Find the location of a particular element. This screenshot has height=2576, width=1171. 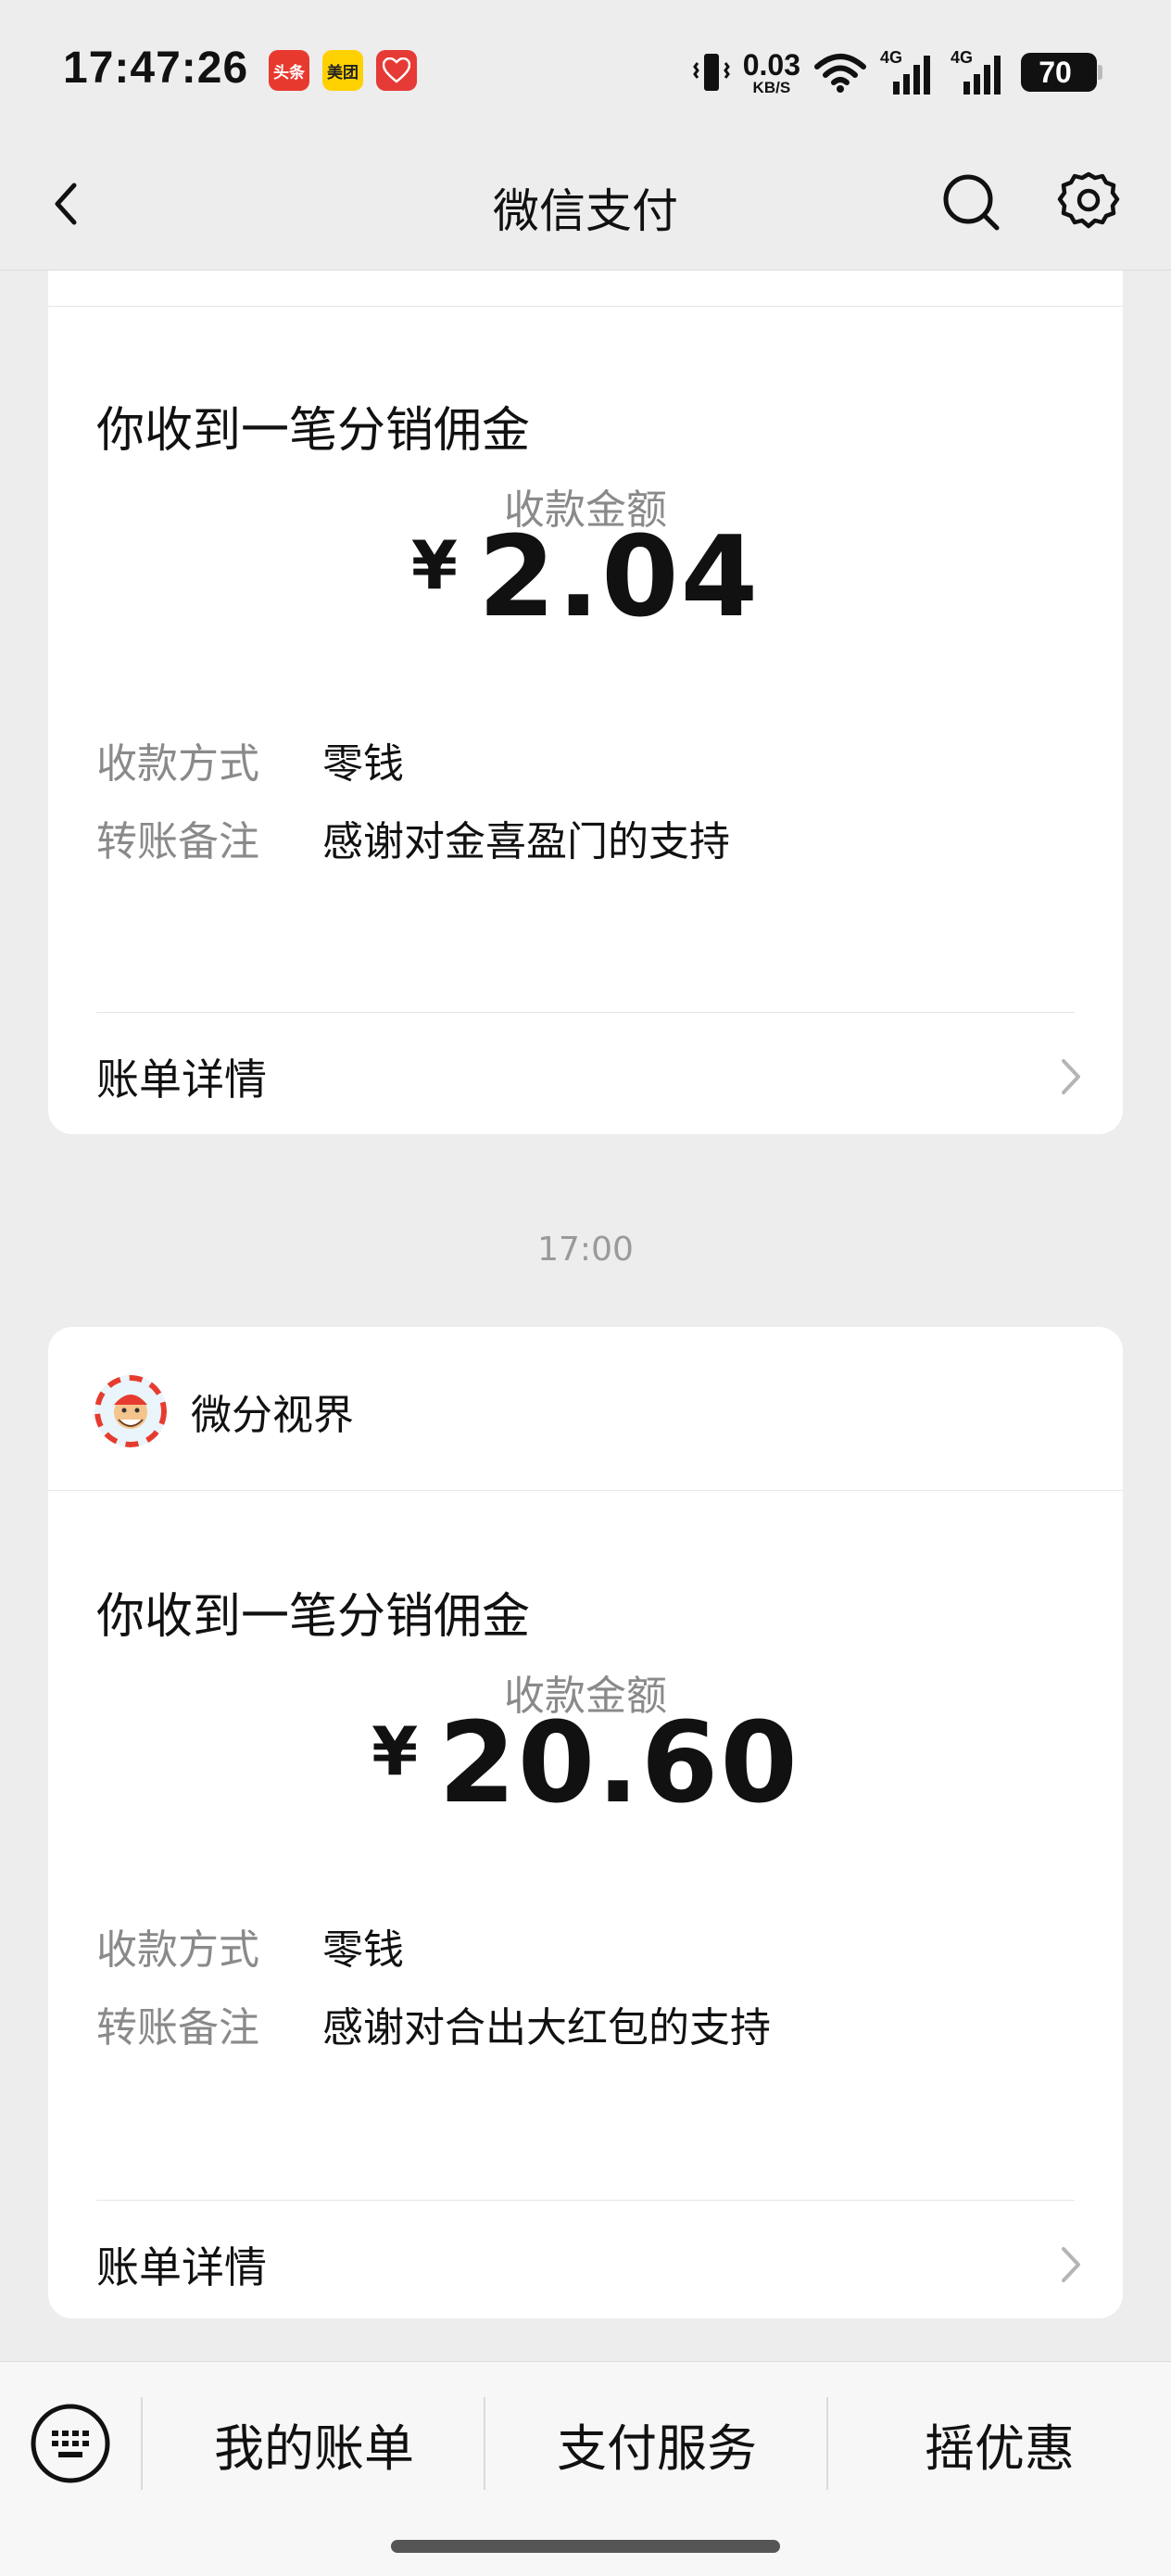

signal-1-icon: 4G is located at coordinates (909, 72).